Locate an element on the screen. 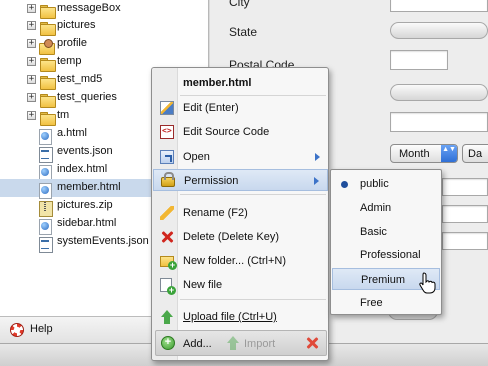 Image resolution: width=488 pixels, height=366 pixels. hand-pointer-cursor-icon is located at coordinates (427, 283).